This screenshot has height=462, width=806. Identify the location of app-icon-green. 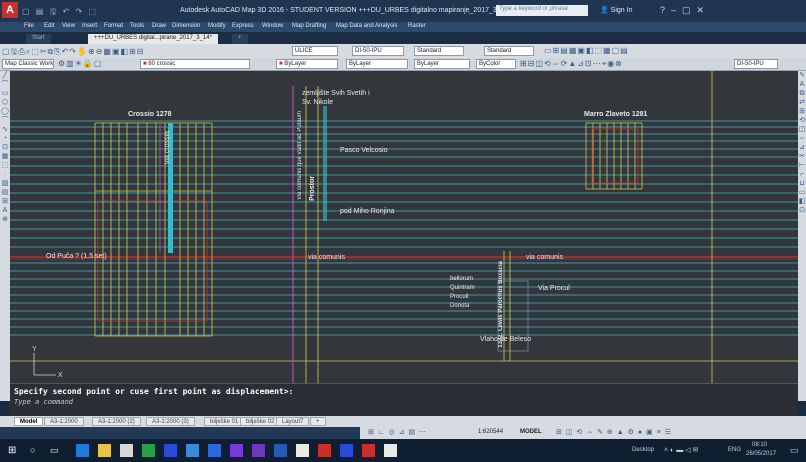
(148, 450).